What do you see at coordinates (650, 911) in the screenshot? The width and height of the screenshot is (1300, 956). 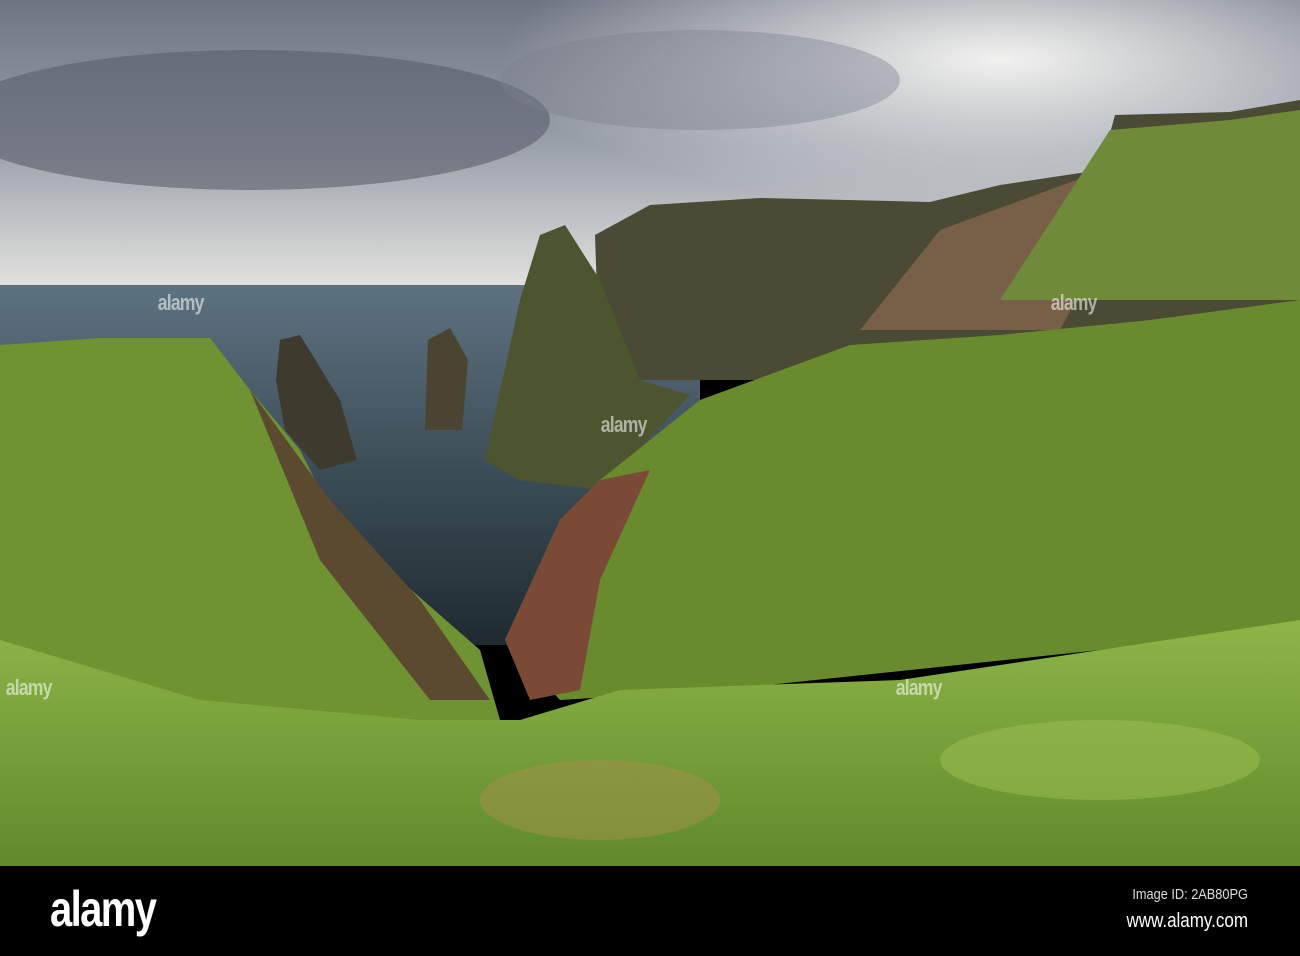 I see `footer-bar: alamy Image ID: 2AB80PG www.alamy.com` at bounding box center [650, 911].